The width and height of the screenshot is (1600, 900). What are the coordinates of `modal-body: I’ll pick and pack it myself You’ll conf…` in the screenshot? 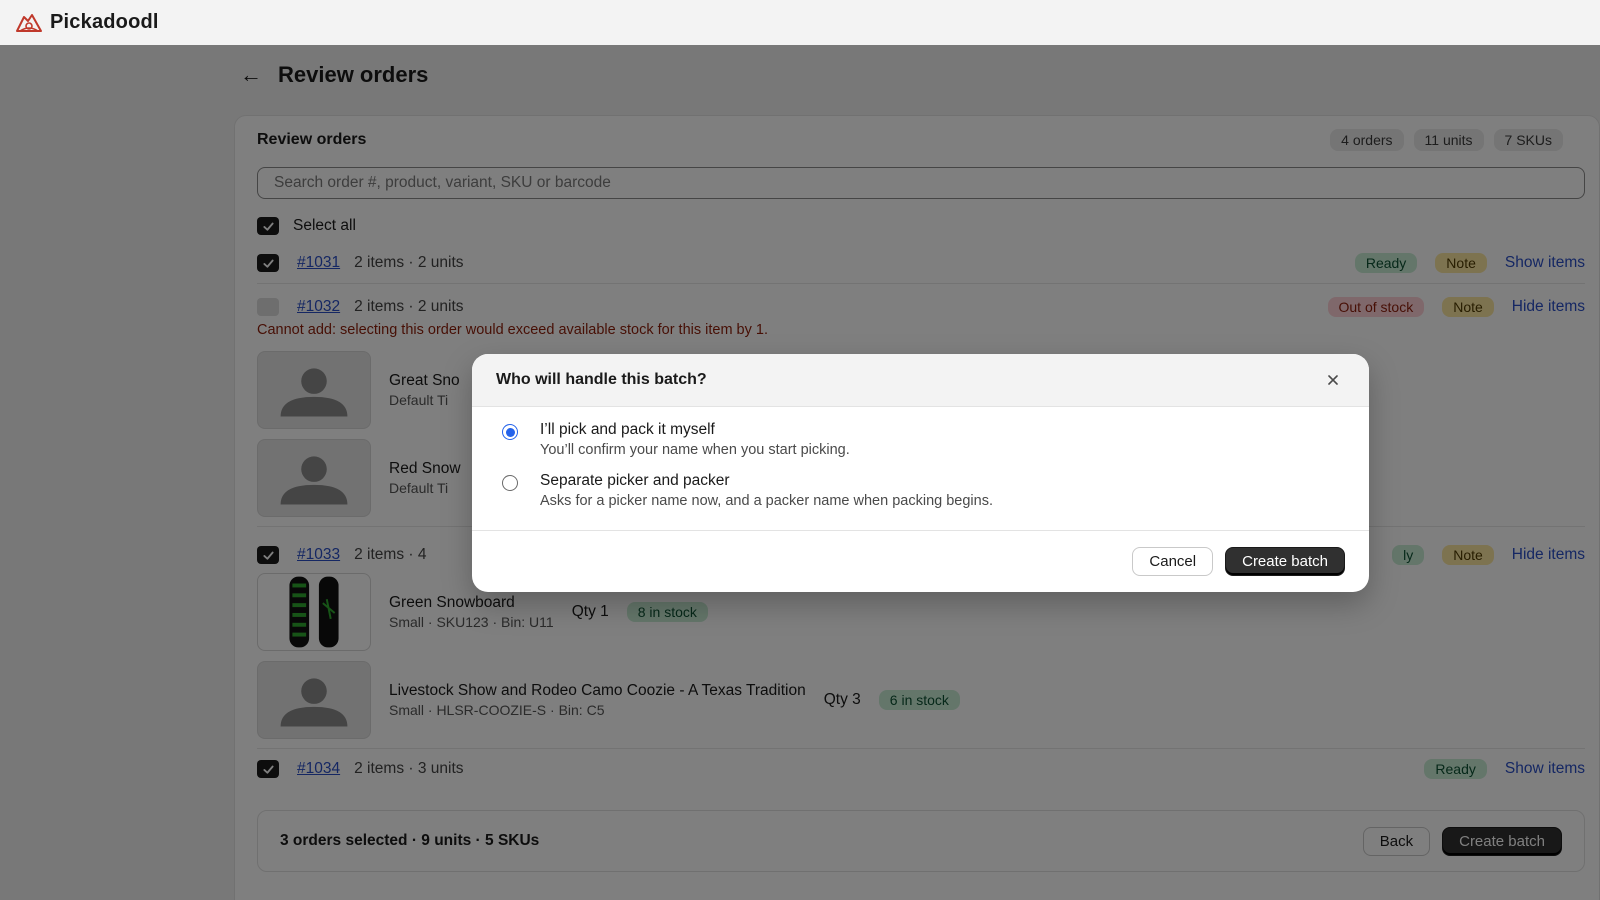 It's located at (920, 469).